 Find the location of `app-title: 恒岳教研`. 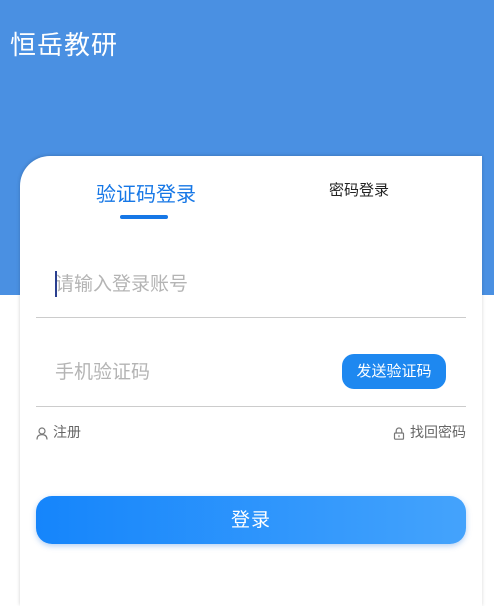

app-title: 恒岳教研 is located at coordinates (64, 46).